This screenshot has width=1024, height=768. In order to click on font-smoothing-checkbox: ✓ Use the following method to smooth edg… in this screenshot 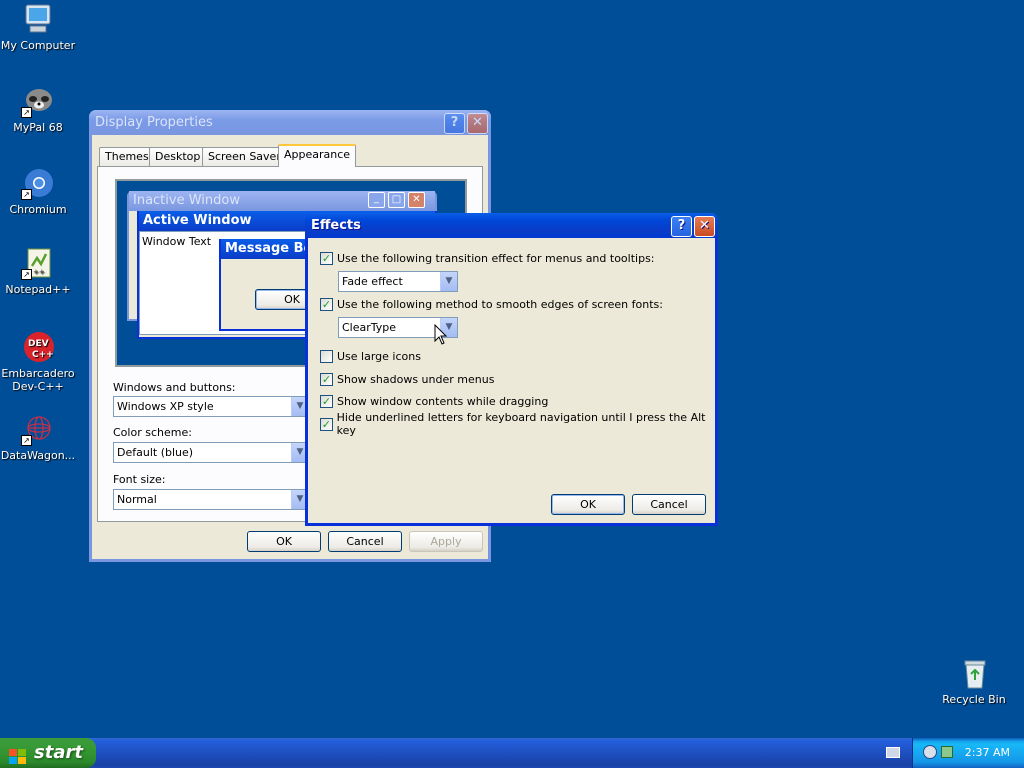, I will do `click(491, 304)`.